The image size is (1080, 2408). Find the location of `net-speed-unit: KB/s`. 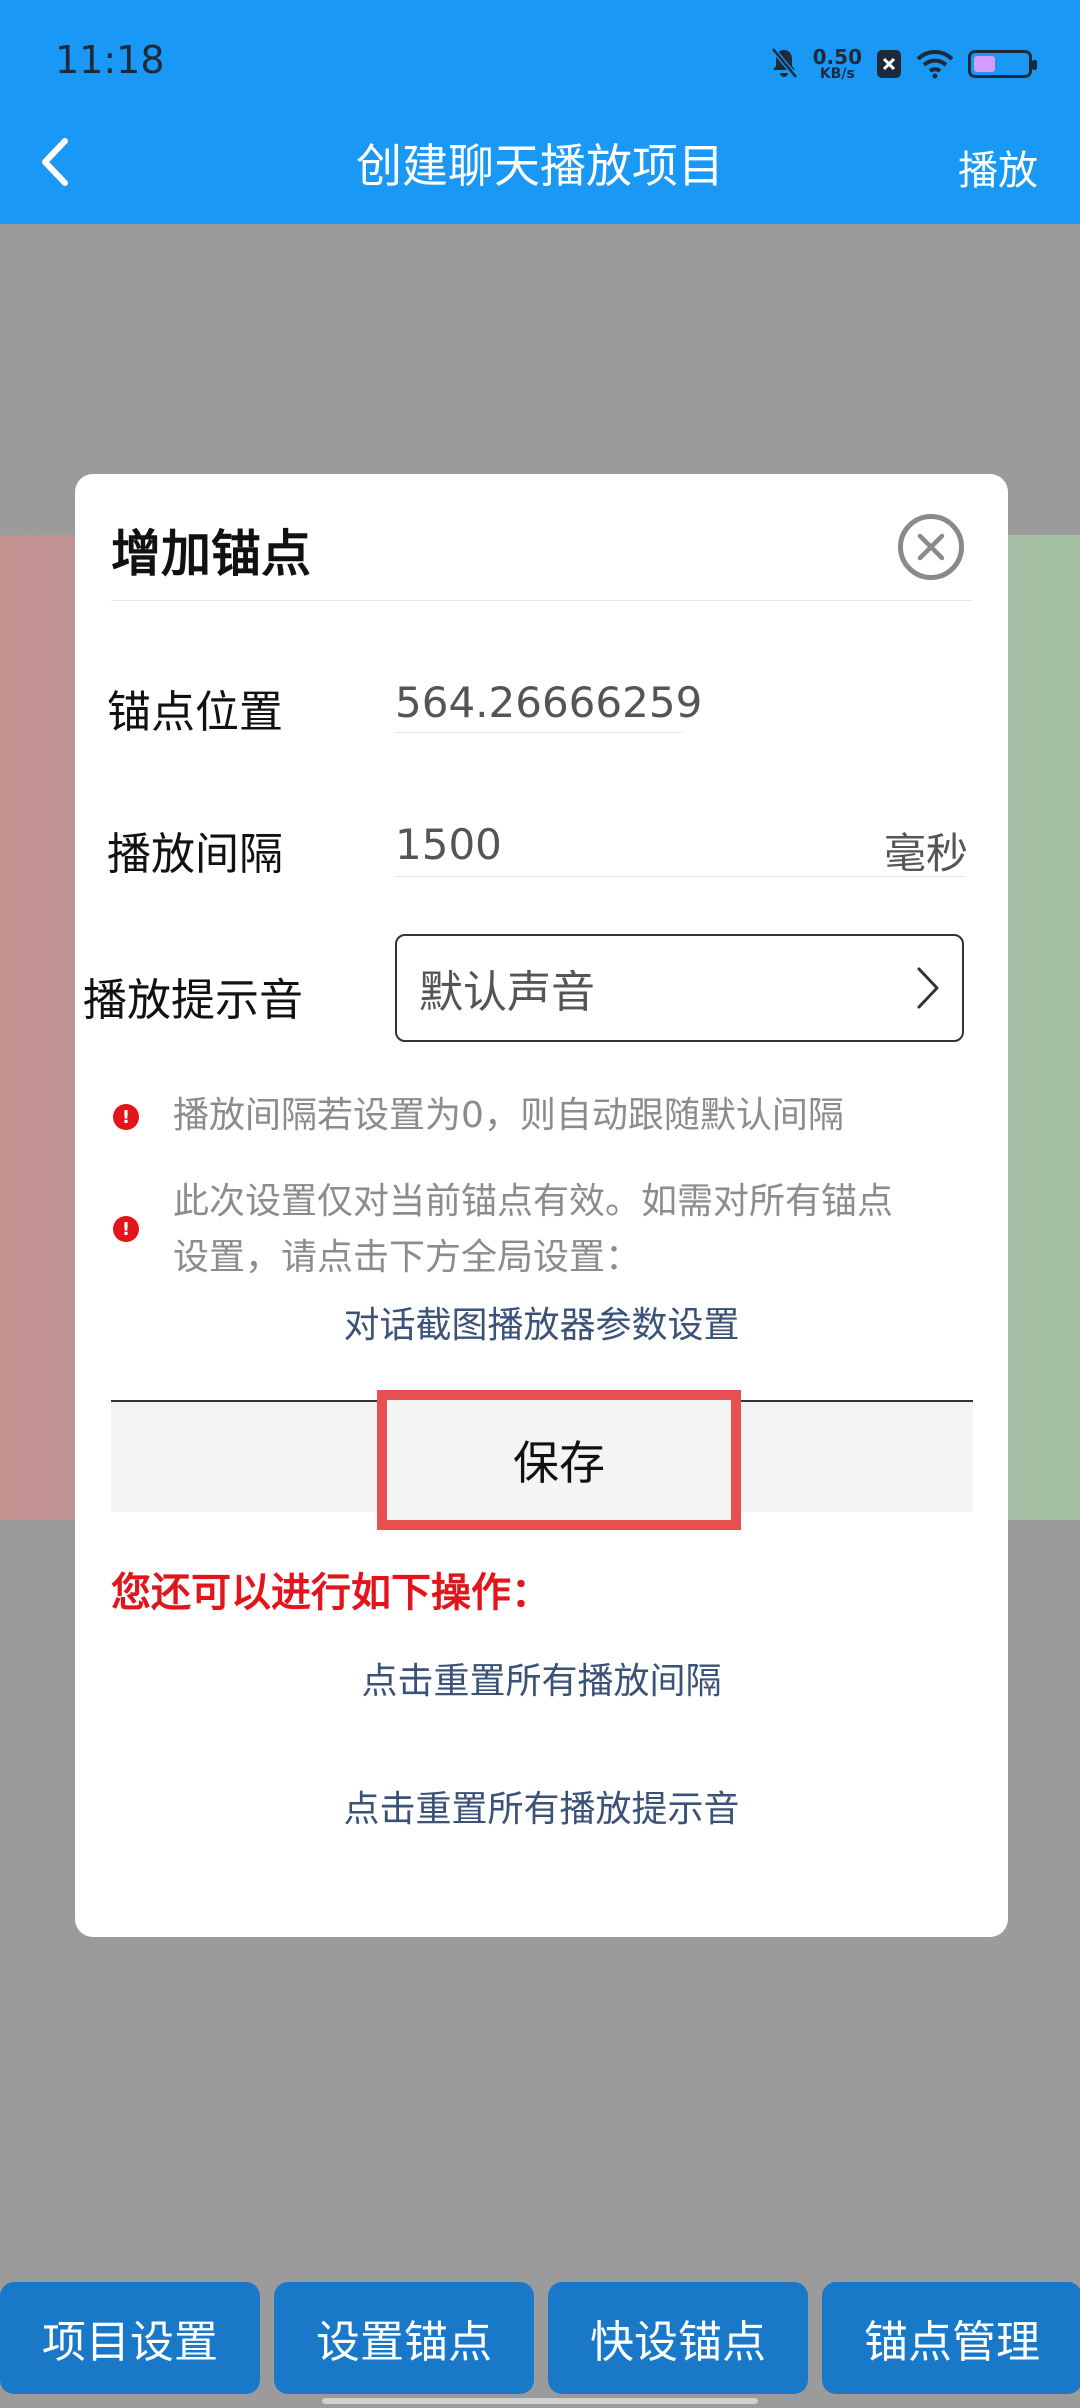

net-speed-unit: KB/s is located at coordinates (837, 74).